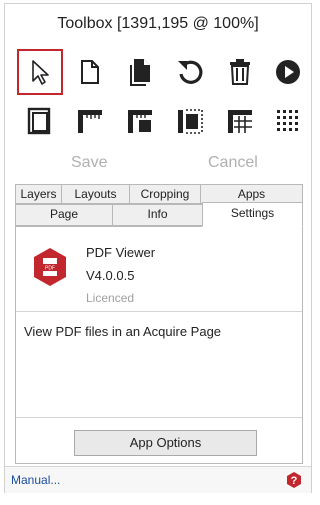 The image size is (320, 505). I want to click on split-layout-icon, so click(140, 121).